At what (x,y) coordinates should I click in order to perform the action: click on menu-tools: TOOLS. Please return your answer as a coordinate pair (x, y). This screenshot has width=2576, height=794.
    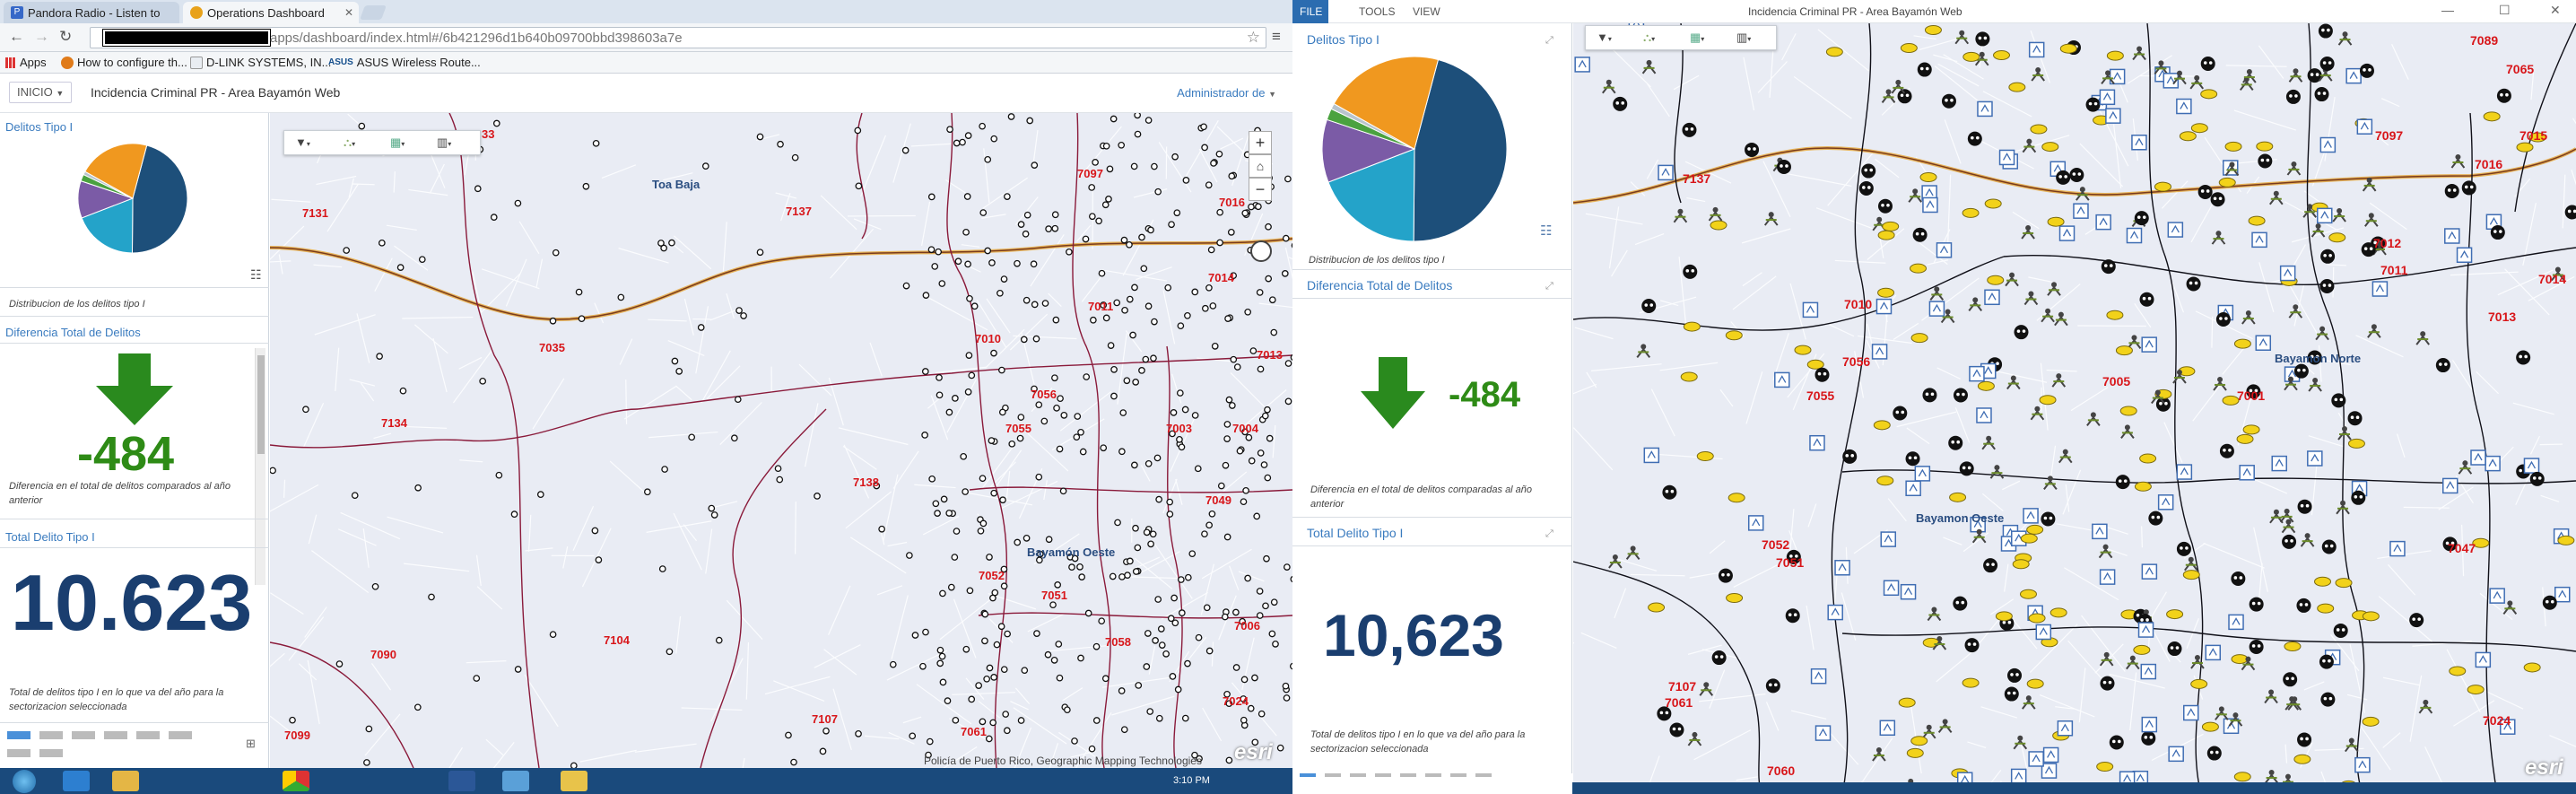
    Looking at the image, I should click on (1376, 11).